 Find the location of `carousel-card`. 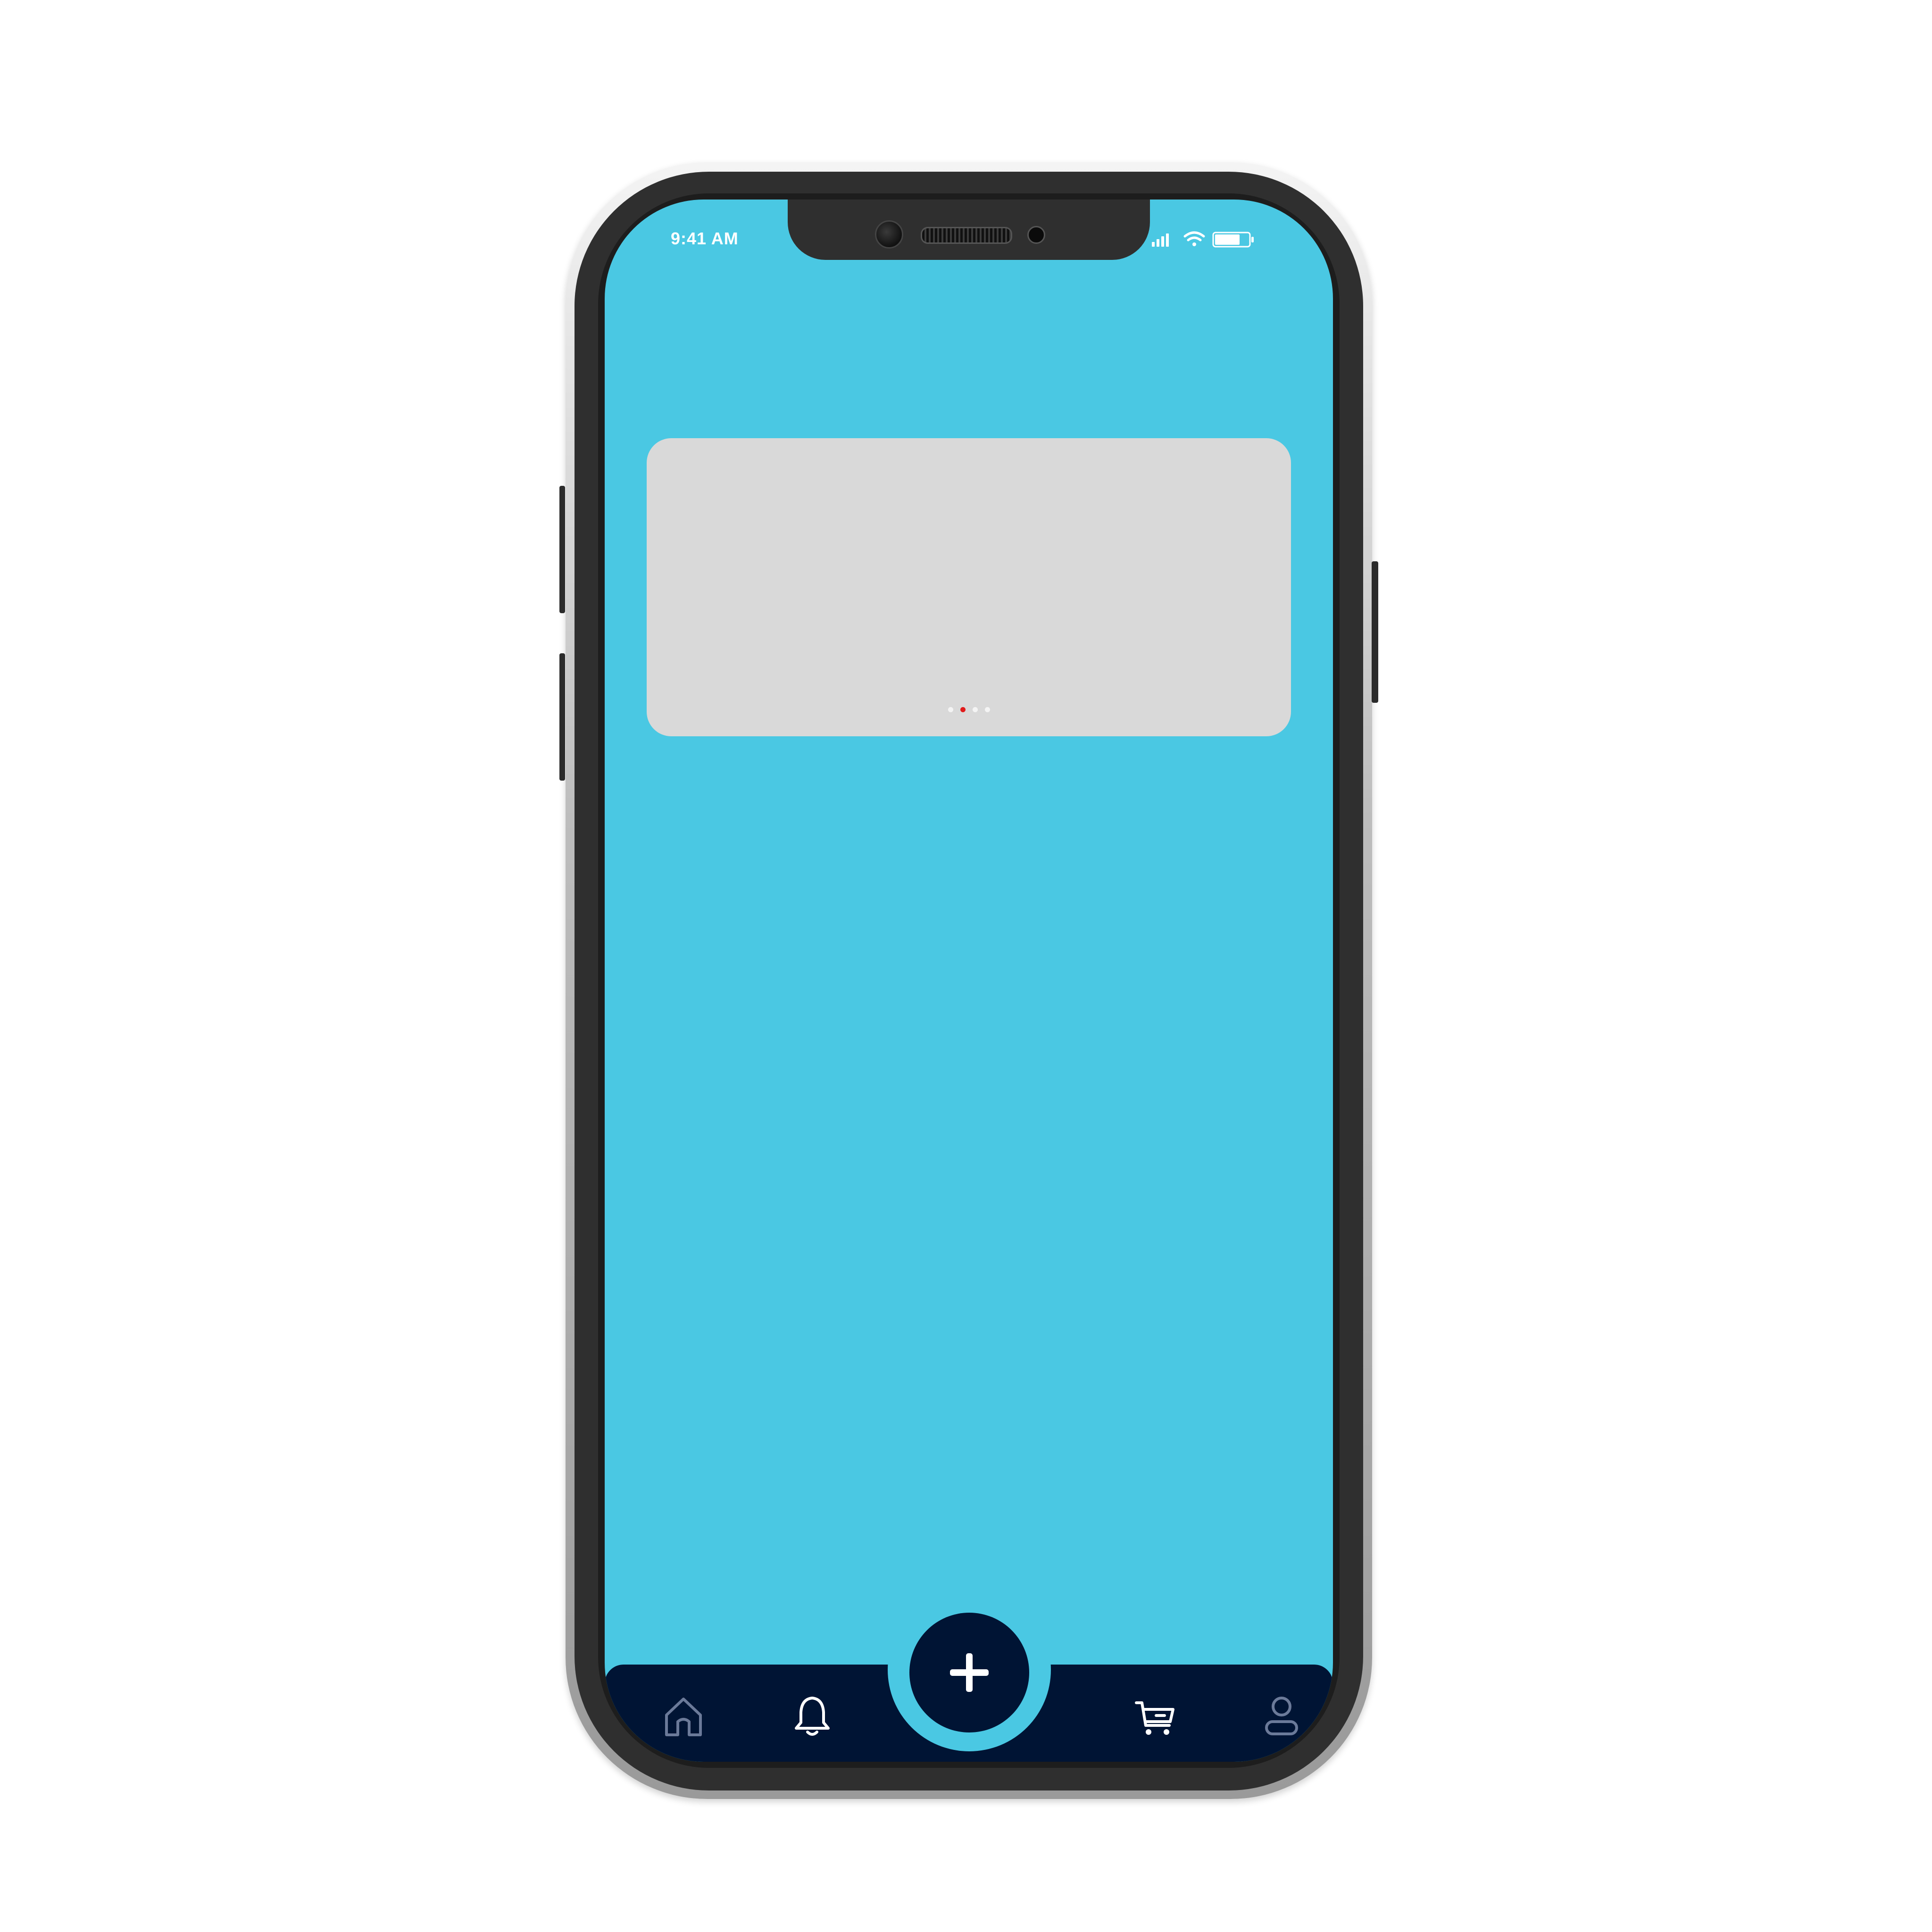

carousel-card is located at coordinates (969, 587).